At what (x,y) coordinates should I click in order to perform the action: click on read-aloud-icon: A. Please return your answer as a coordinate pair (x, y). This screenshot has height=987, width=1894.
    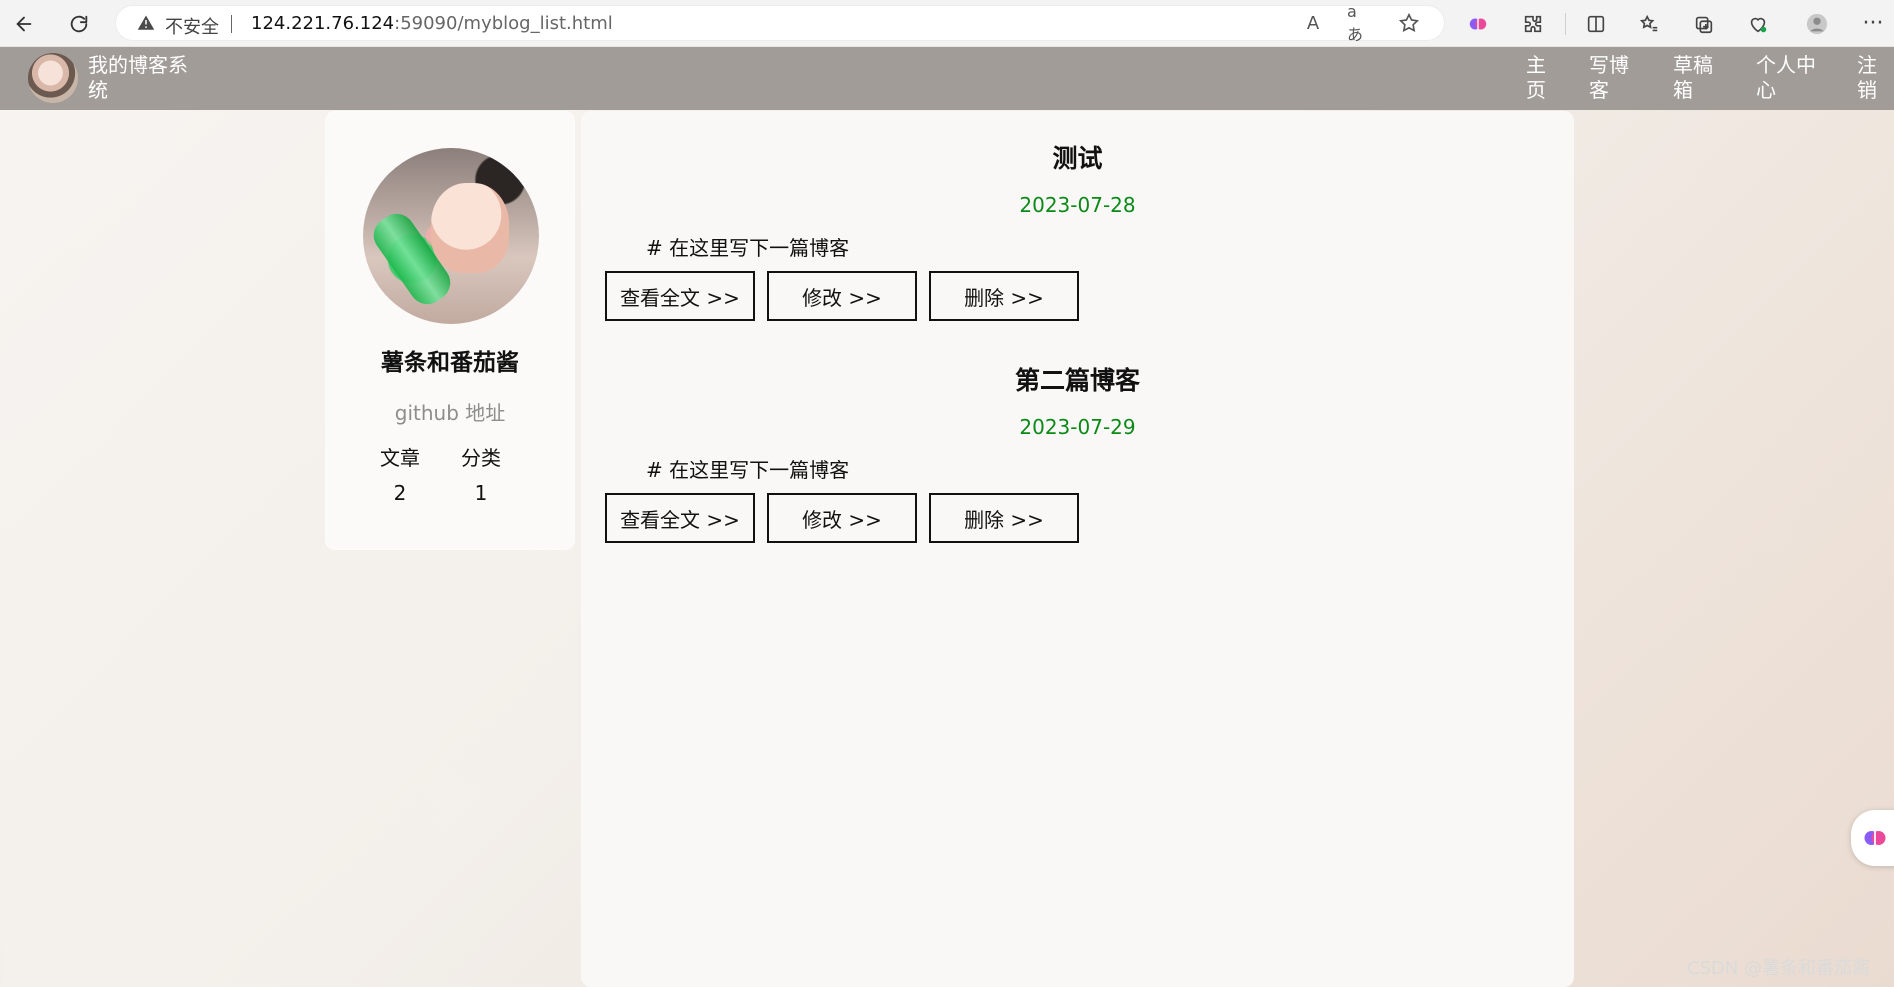
    Looking at the image, I should click on (1313, 23).